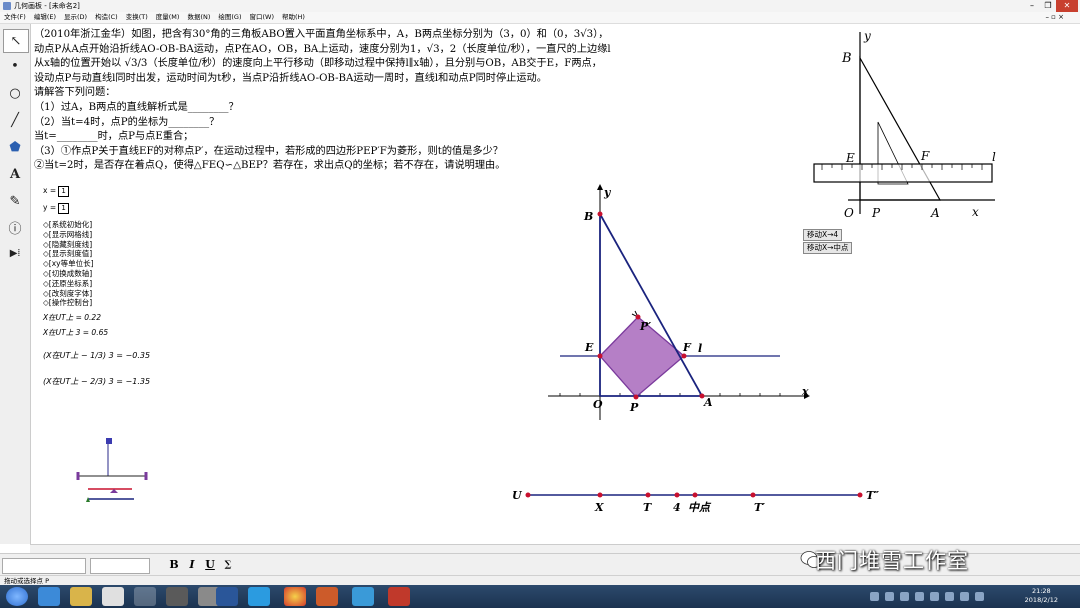 Image resolution: width=1080 pixels, height=608 pixels. Describe the element at coordinates (261, 17) in the screenshot. I see `menu-window: 窗口(W)` at that location.